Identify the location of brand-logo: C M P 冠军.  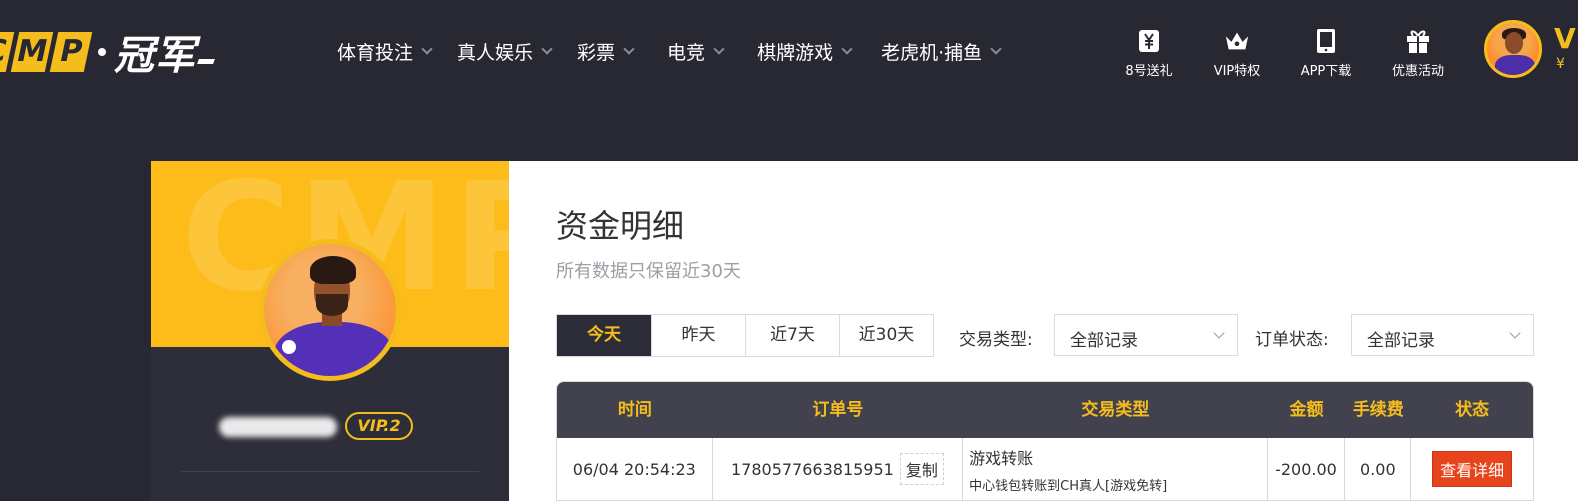
(107, 54).